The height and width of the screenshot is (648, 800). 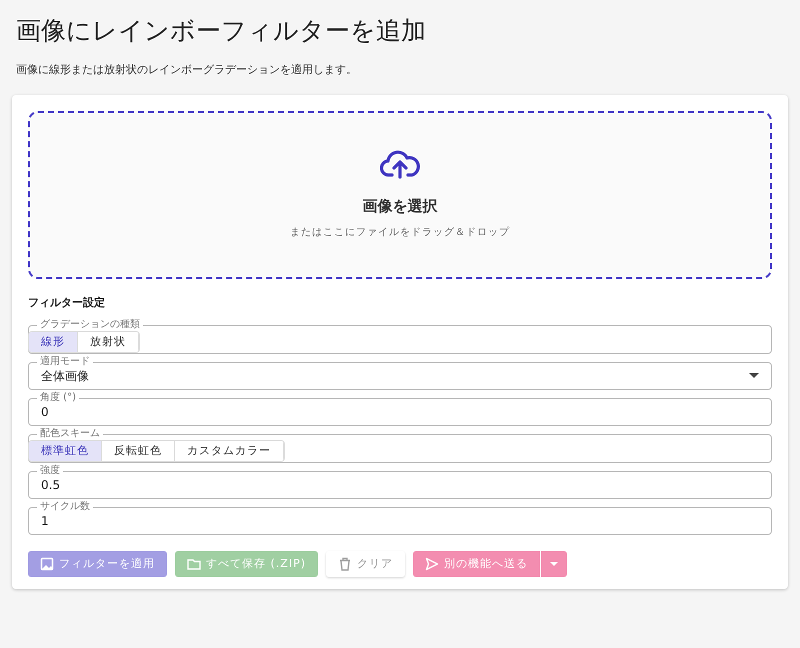 What do you see at coordinates (187, 70) in the screenshot?
I see `page-description: 画像に線形または放射状のレインボーグラデーションを適用します。` at bounding box center [187, 70].